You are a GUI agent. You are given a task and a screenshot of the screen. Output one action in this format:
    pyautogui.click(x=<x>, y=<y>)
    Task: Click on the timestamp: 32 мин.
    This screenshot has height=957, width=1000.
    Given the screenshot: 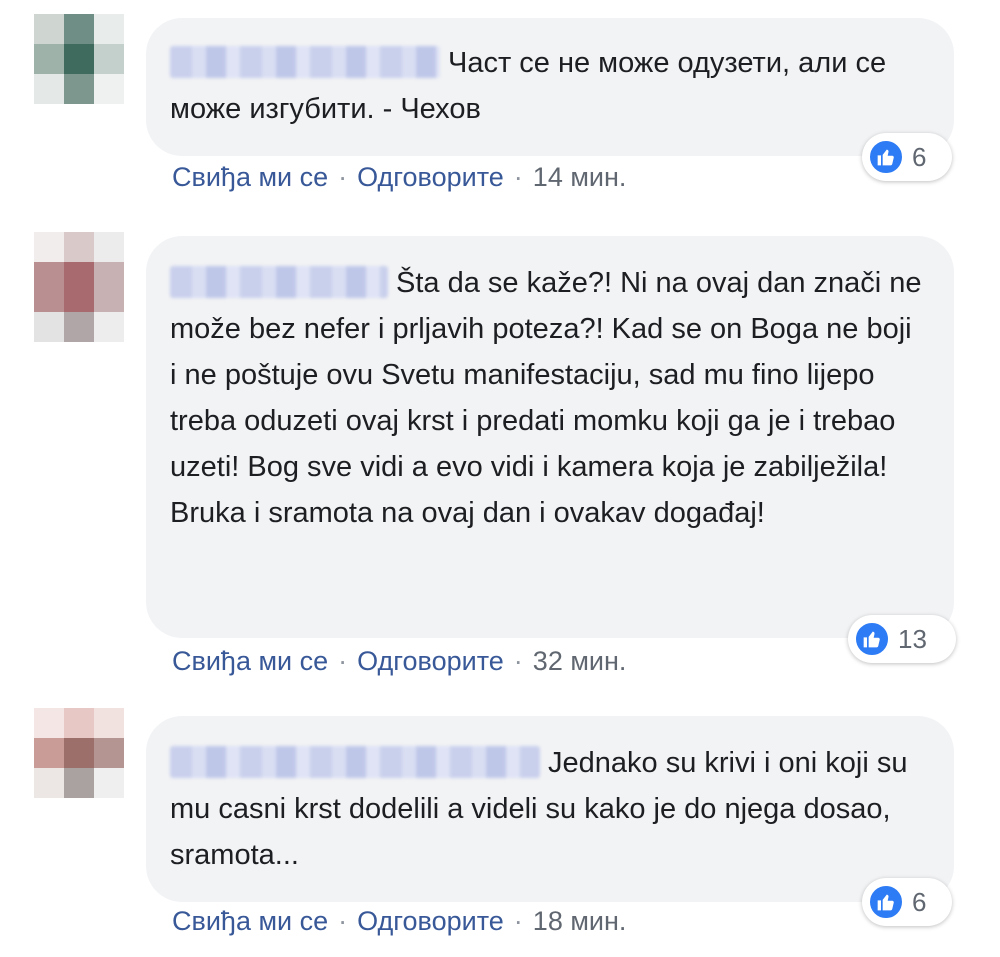 What is the action you would take?
    pyautogui.click(x=580, y=661)
    